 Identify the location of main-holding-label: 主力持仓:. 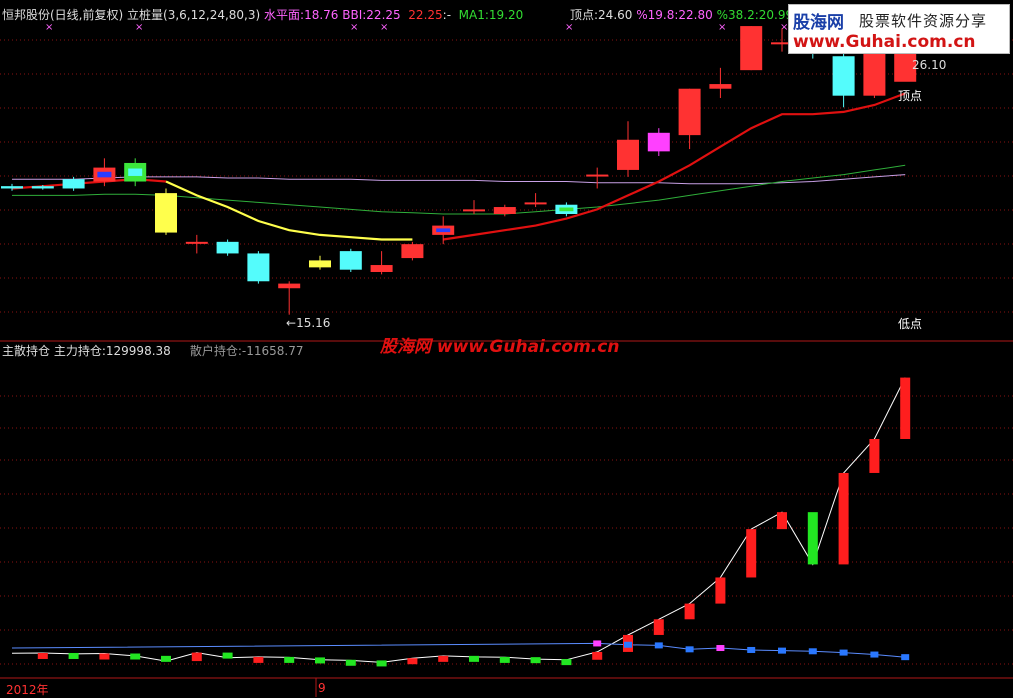
(79, 351).